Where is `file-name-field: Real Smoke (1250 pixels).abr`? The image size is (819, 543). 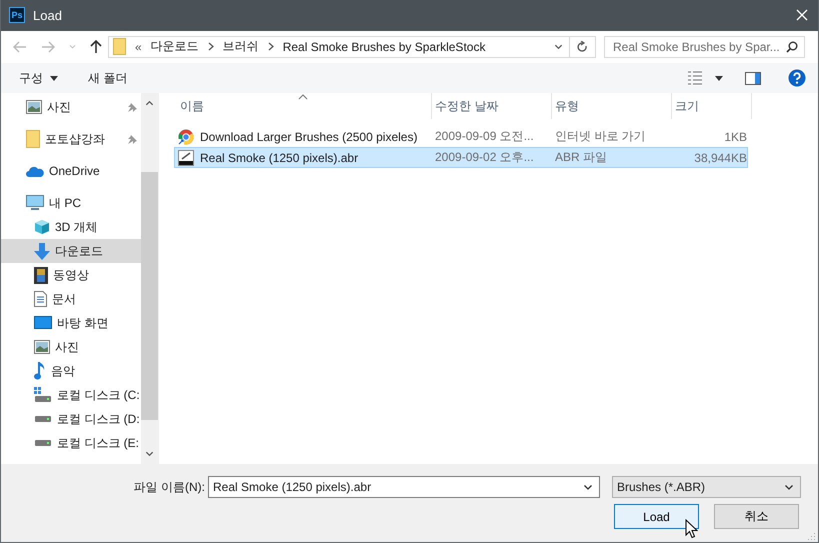 file-name-field: Real Smoke (1250 pixels).abr is located at coordinates (404, 487).